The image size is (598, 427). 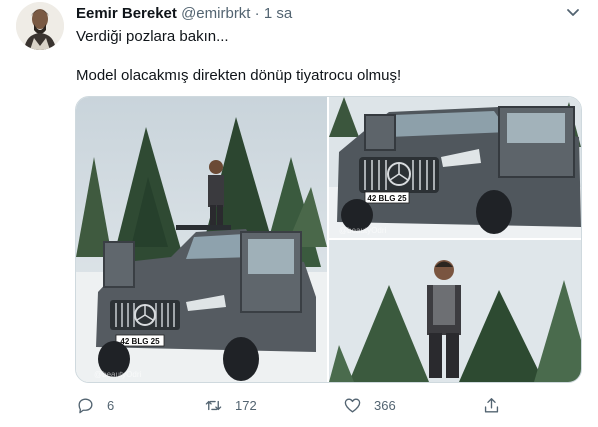 What do you see at coordinates (213, 405) in the screenshot?
I see `retweet-icon` at bounding box center [213, 405].